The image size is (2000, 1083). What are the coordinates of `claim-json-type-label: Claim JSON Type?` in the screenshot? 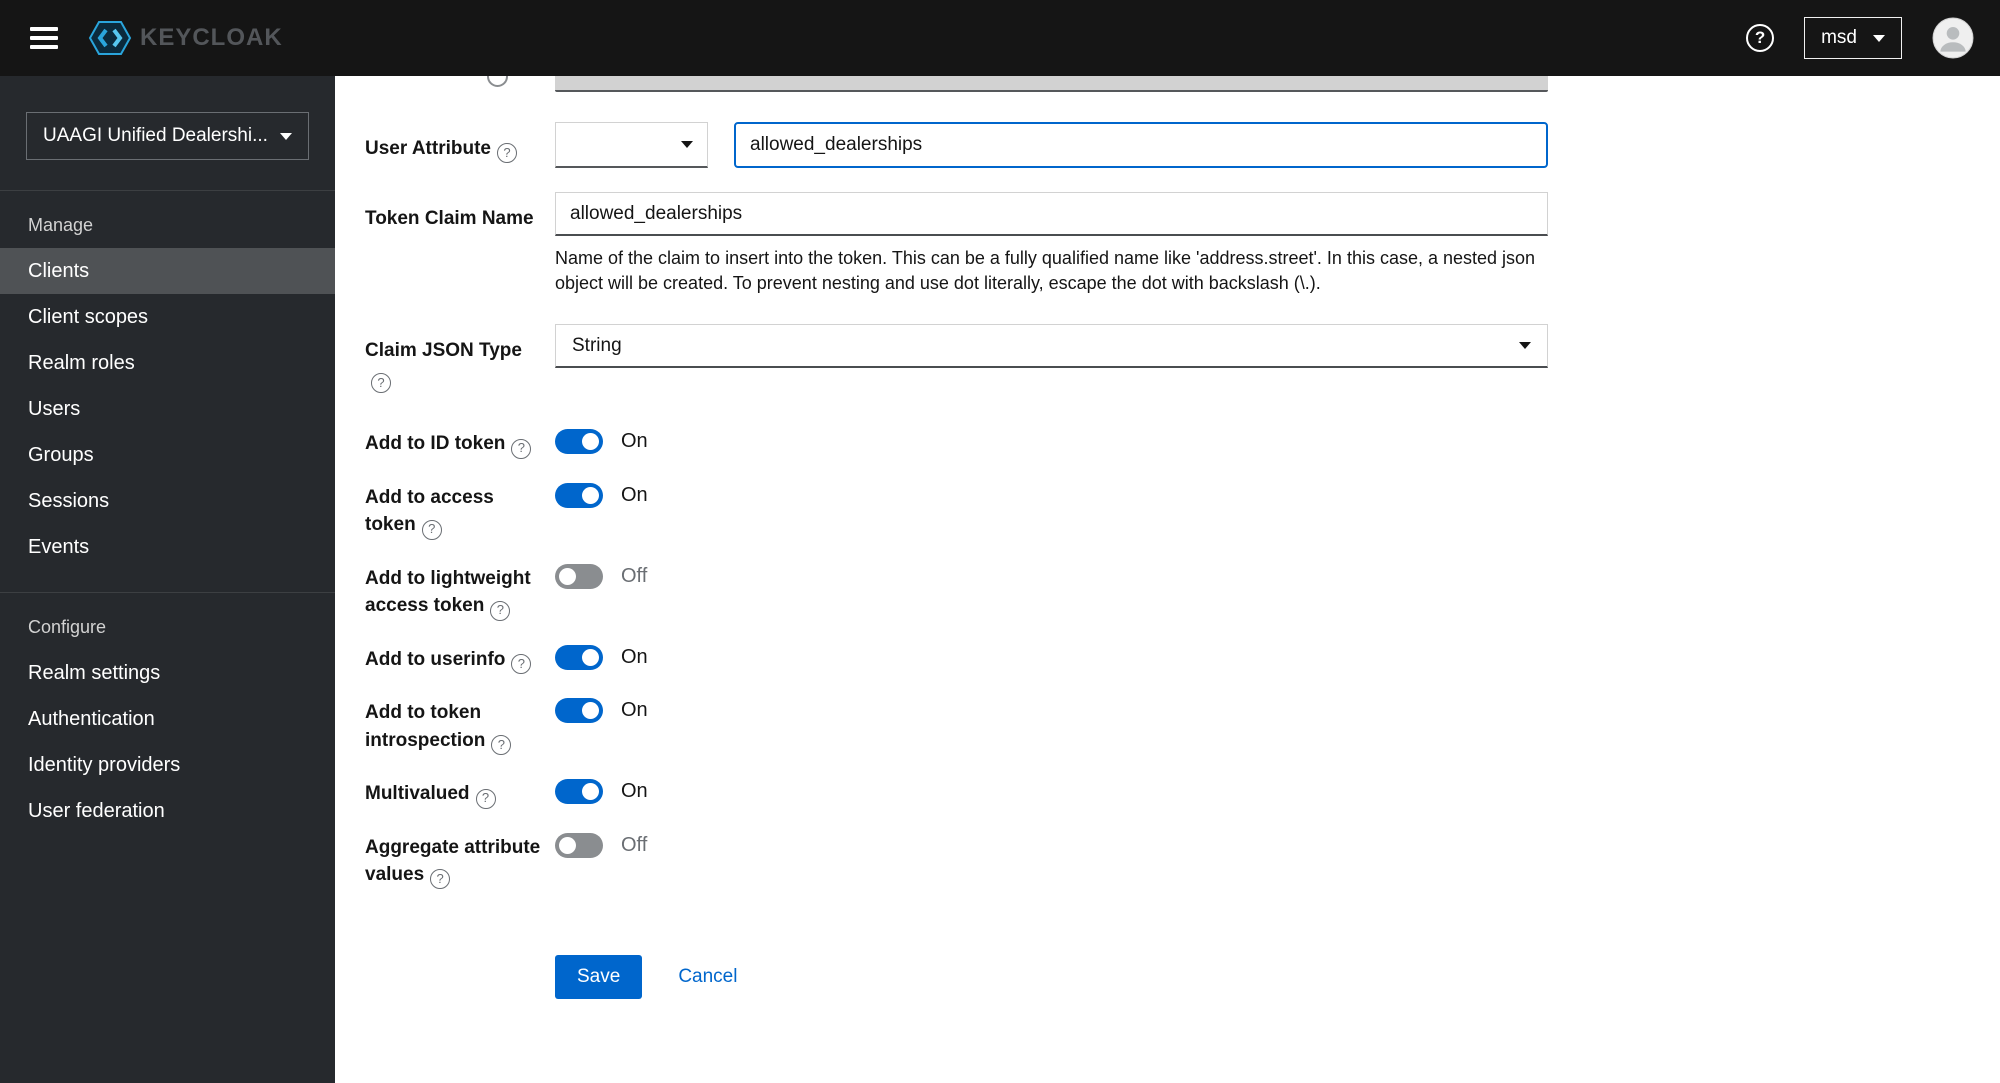 It's located at (460, 359).